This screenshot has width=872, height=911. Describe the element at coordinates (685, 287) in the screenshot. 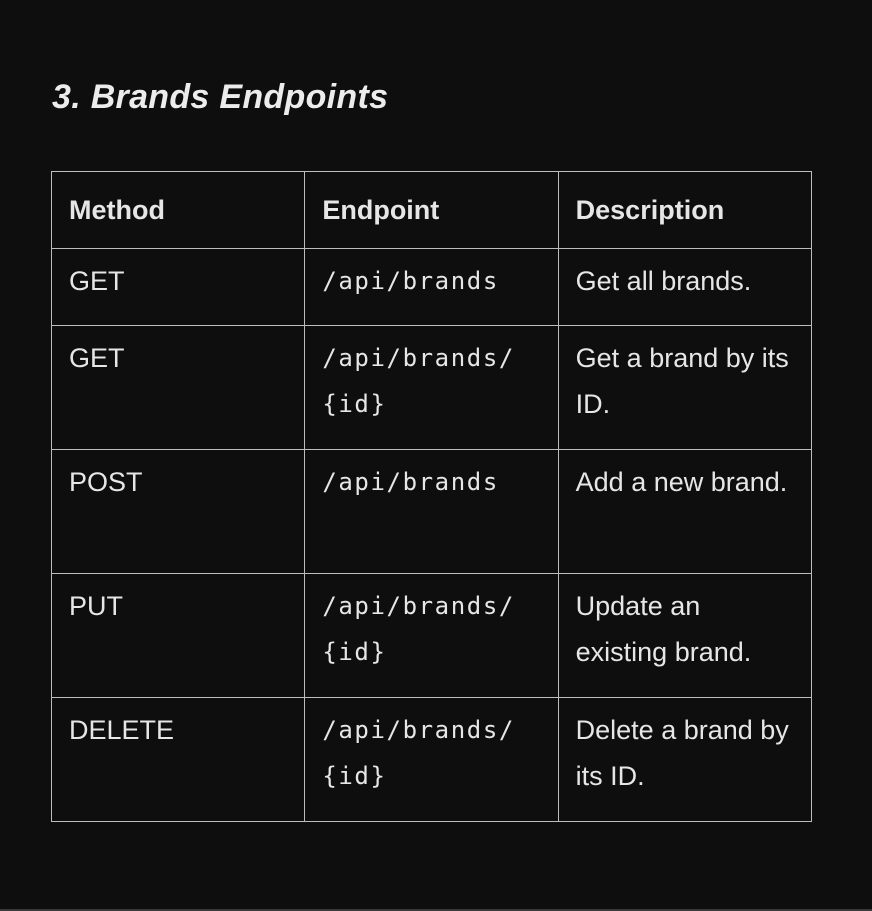

I see `description-cell: Get all brands.` at that location.